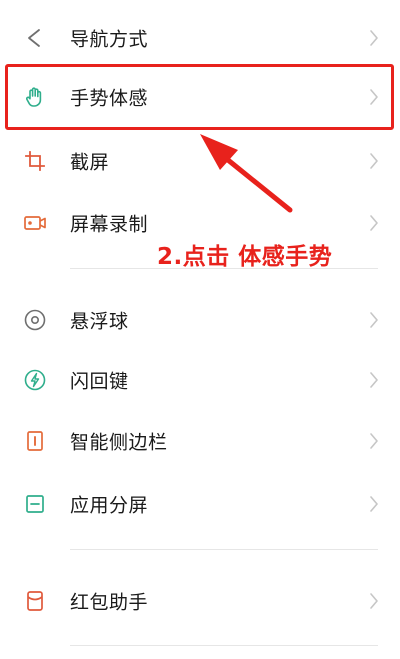  Describe the element at coordinates (200, 441) in the screenshot. I see `menu-item-smart-sidebar: 智能侧边栏` at that location.